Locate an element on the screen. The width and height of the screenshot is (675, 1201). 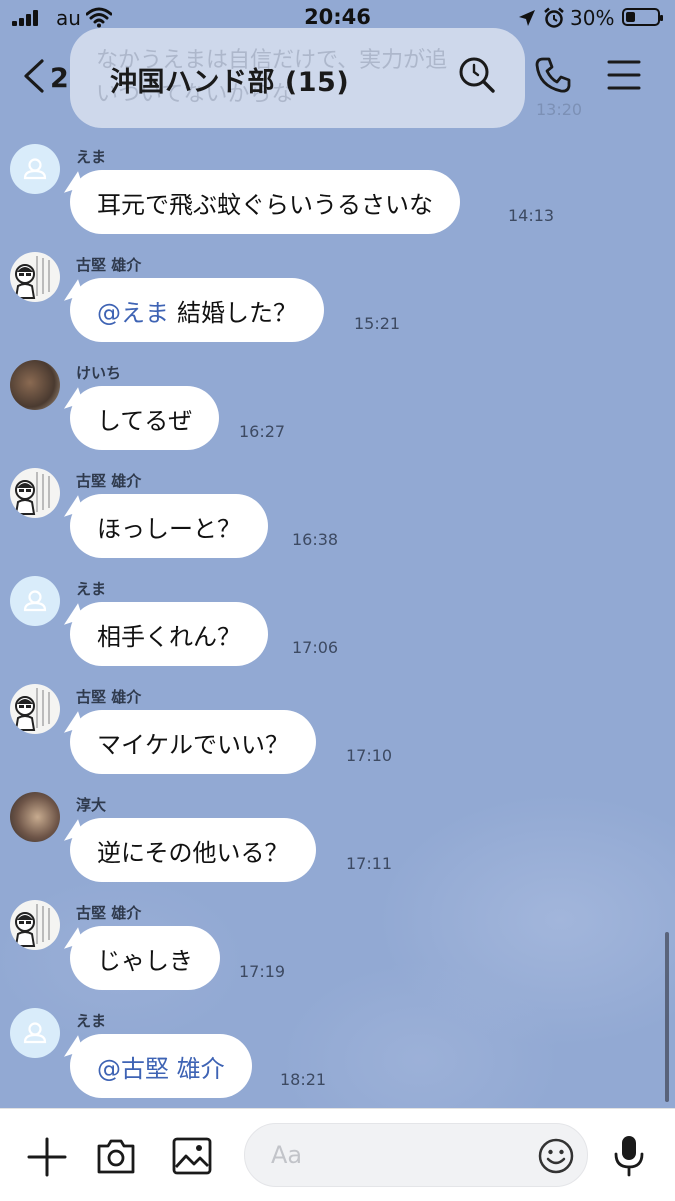
image-icon is located at coordinates (192, 1158).